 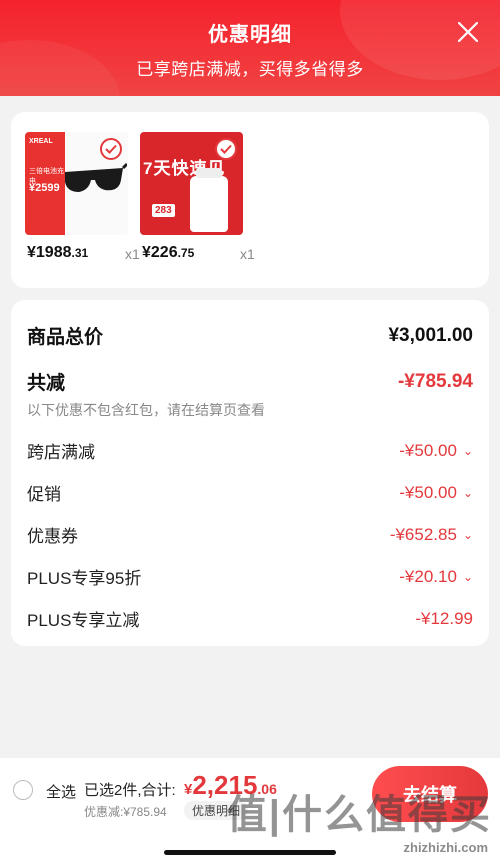 I want to click on page-title: 优惠明细, so click(x=250, y=35).